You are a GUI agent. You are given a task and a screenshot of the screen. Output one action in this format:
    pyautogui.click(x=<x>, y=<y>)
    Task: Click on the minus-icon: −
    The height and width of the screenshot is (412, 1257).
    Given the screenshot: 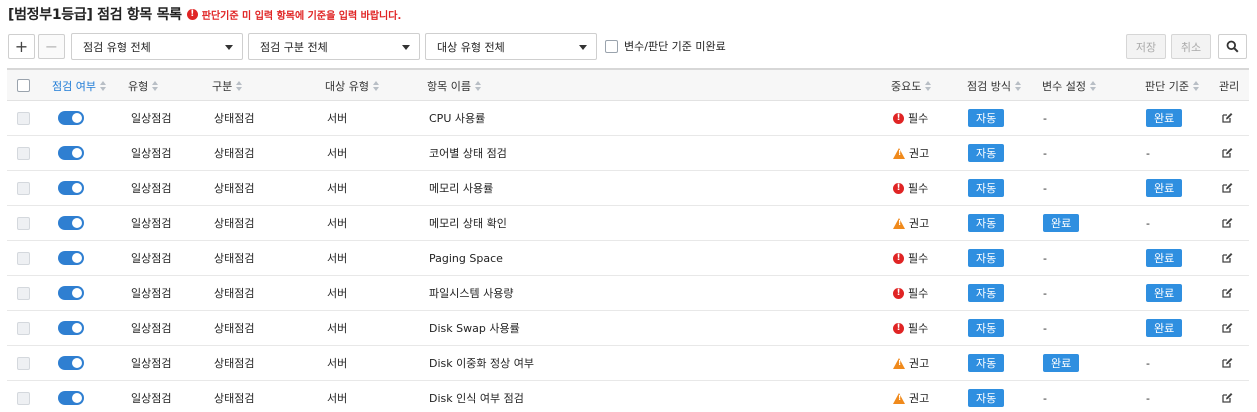 What is the action you would take?
    pyautogui.click(x=51, y=46)
    